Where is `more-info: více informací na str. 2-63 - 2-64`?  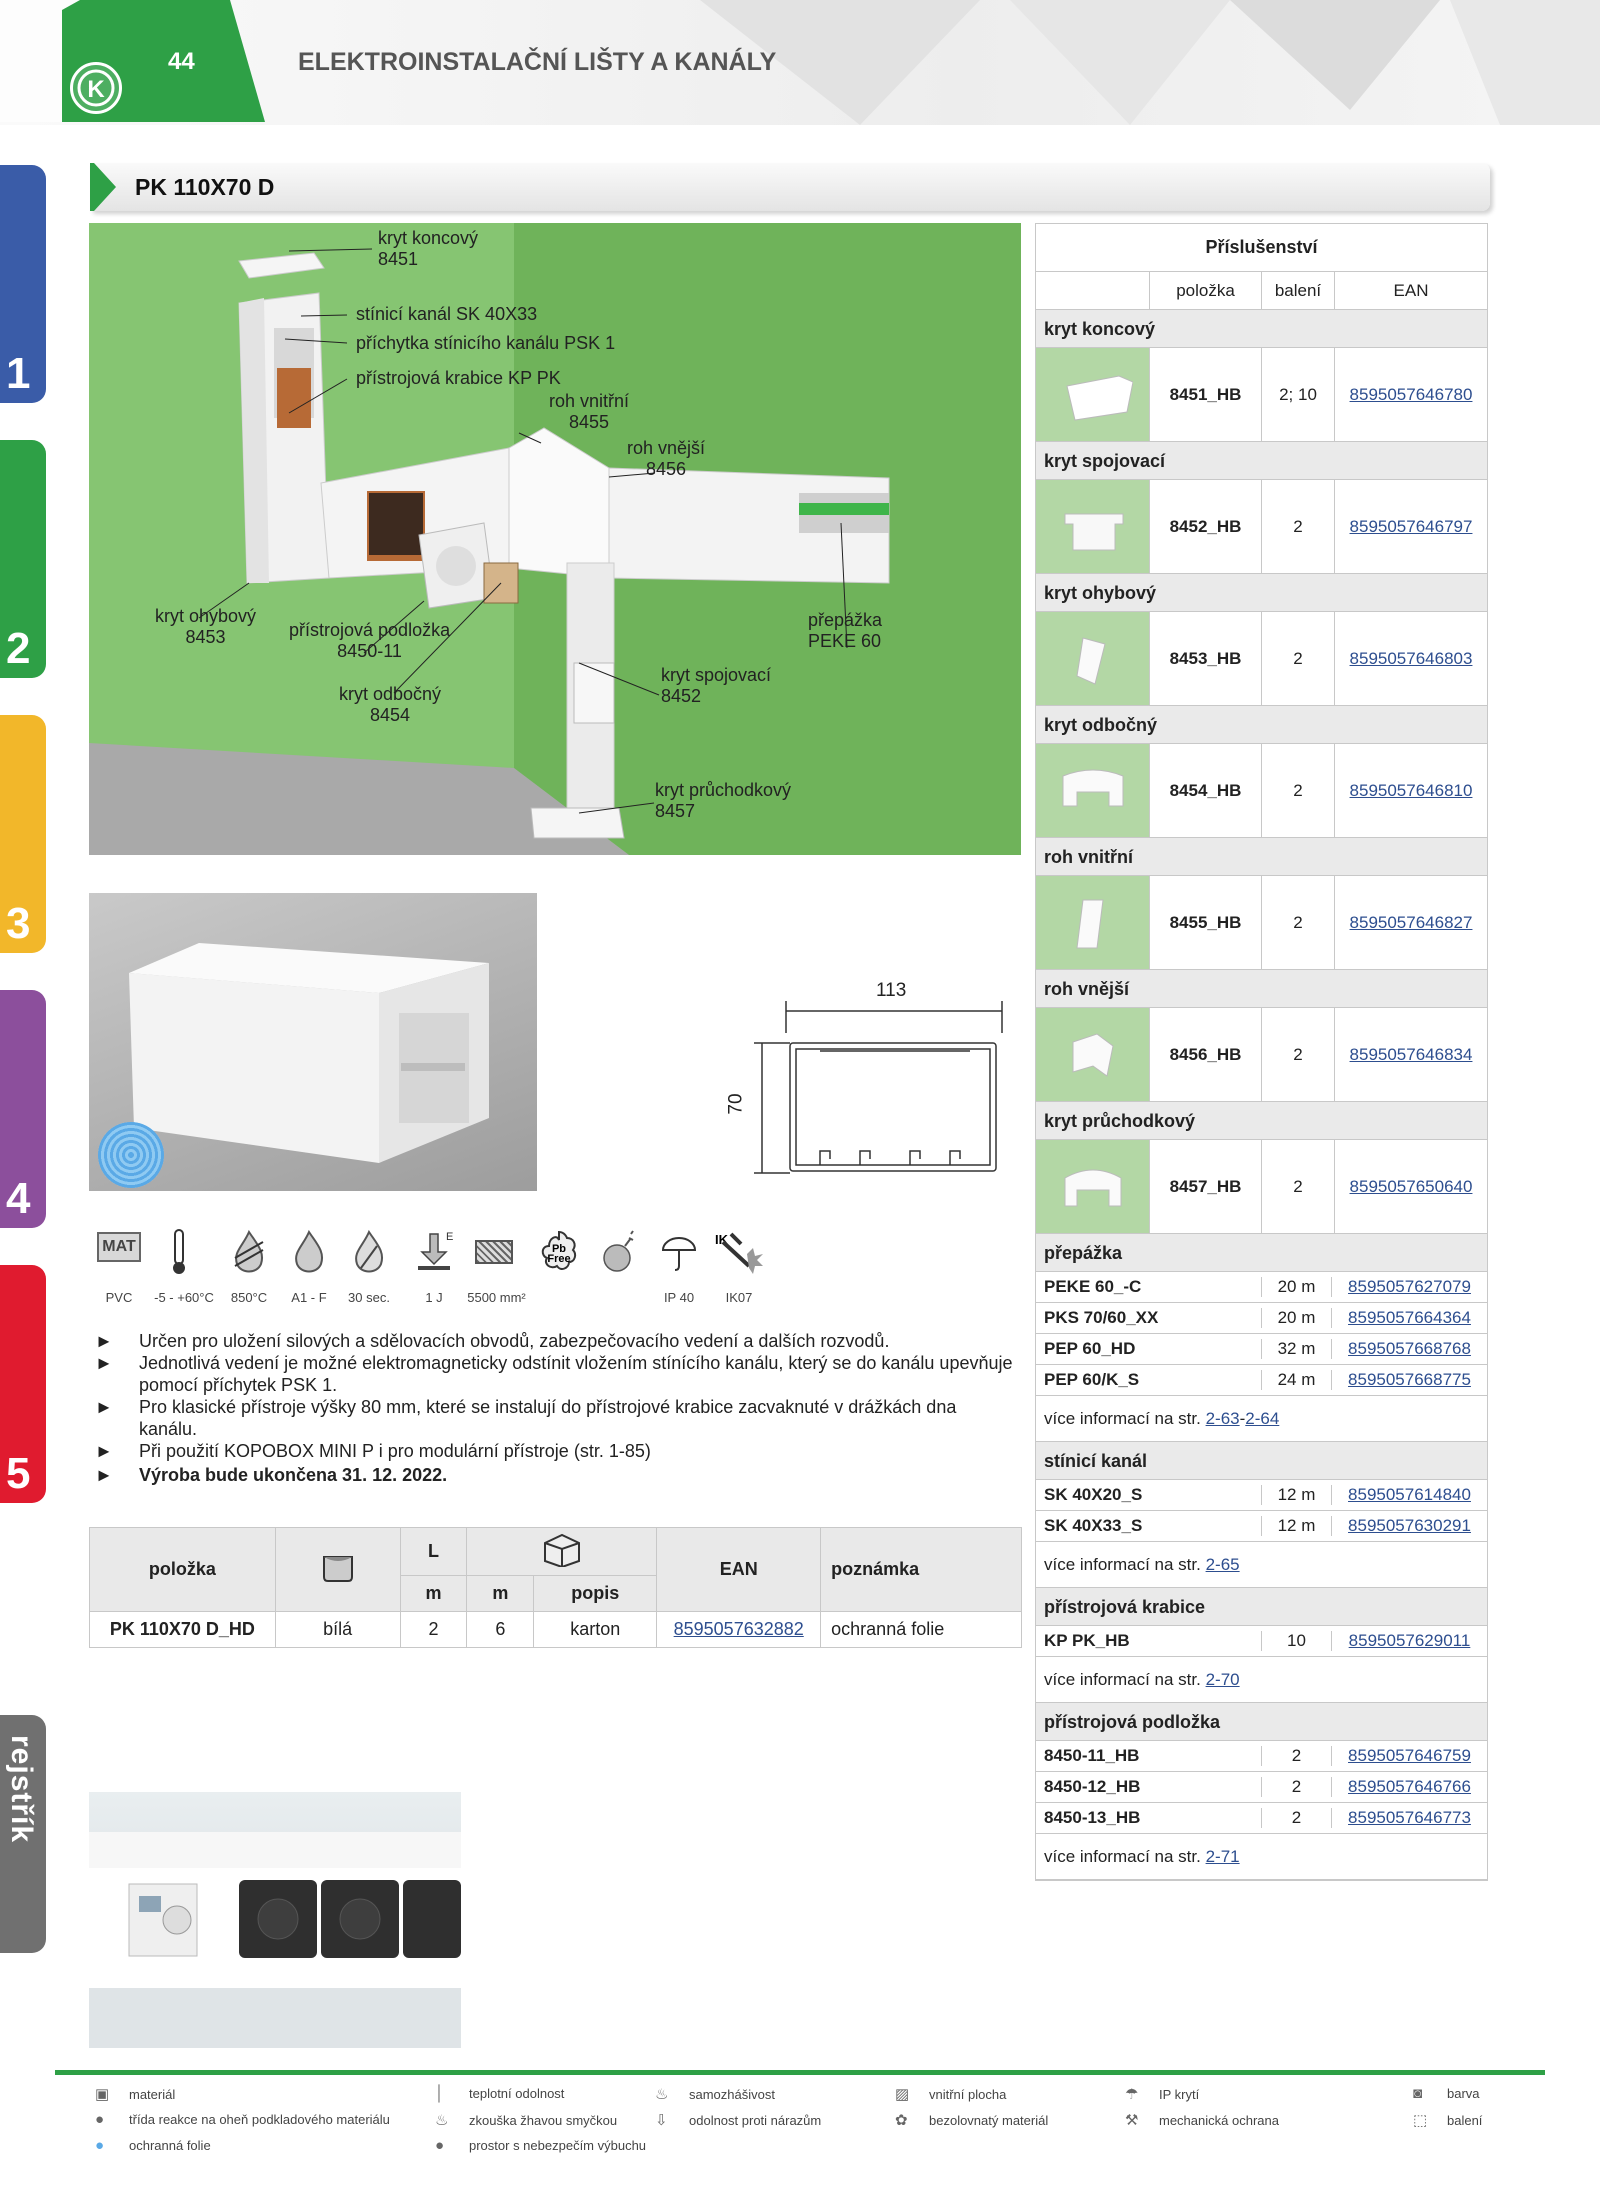 more-info: více informací na str. 2-63 - 2-64 is located at coordinates (1261, 1419).